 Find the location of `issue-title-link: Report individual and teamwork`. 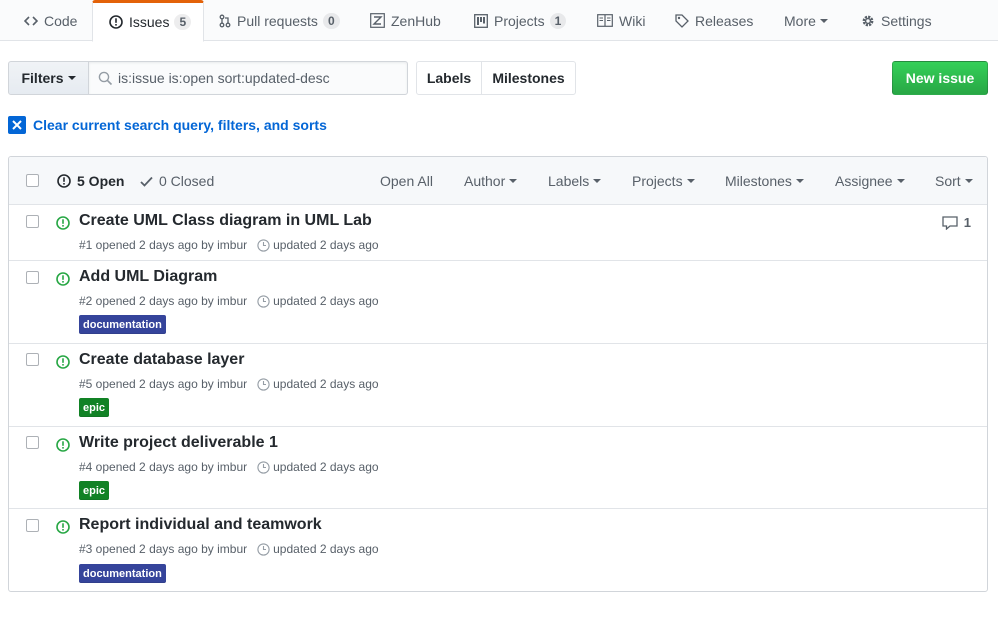

issue-title-link: Report individual and teamwork is located at coordinates (200, 525).